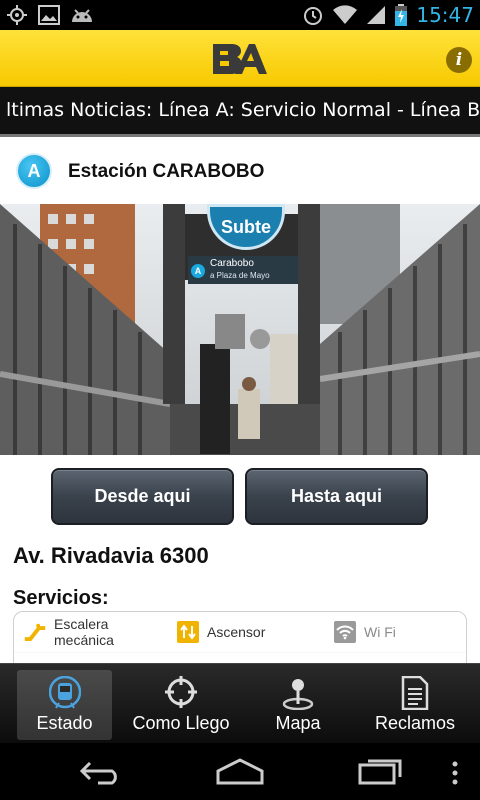 The width and height of the screenshot is (480, 800). I want to click on bottom-tab-bar: Estado Como Llego Mapa Reclamos, so click(240, 703).